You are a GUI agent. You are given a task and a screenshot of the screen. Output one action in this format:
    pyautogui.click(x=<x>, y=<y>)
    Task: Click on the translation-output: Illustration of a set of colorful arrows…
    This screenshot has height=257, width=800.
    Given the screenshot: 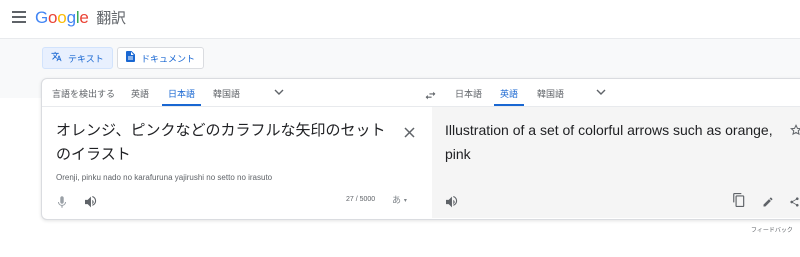 What is the action you would take?
    pyautogui.click(x=609, y=142)
    